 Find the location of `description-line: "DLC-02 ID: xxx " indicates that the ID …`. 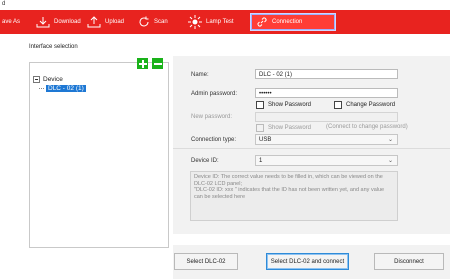

description-line: "DLC-02 ID: xxx " indicates that the ID … is located at coordinates (289, 190).